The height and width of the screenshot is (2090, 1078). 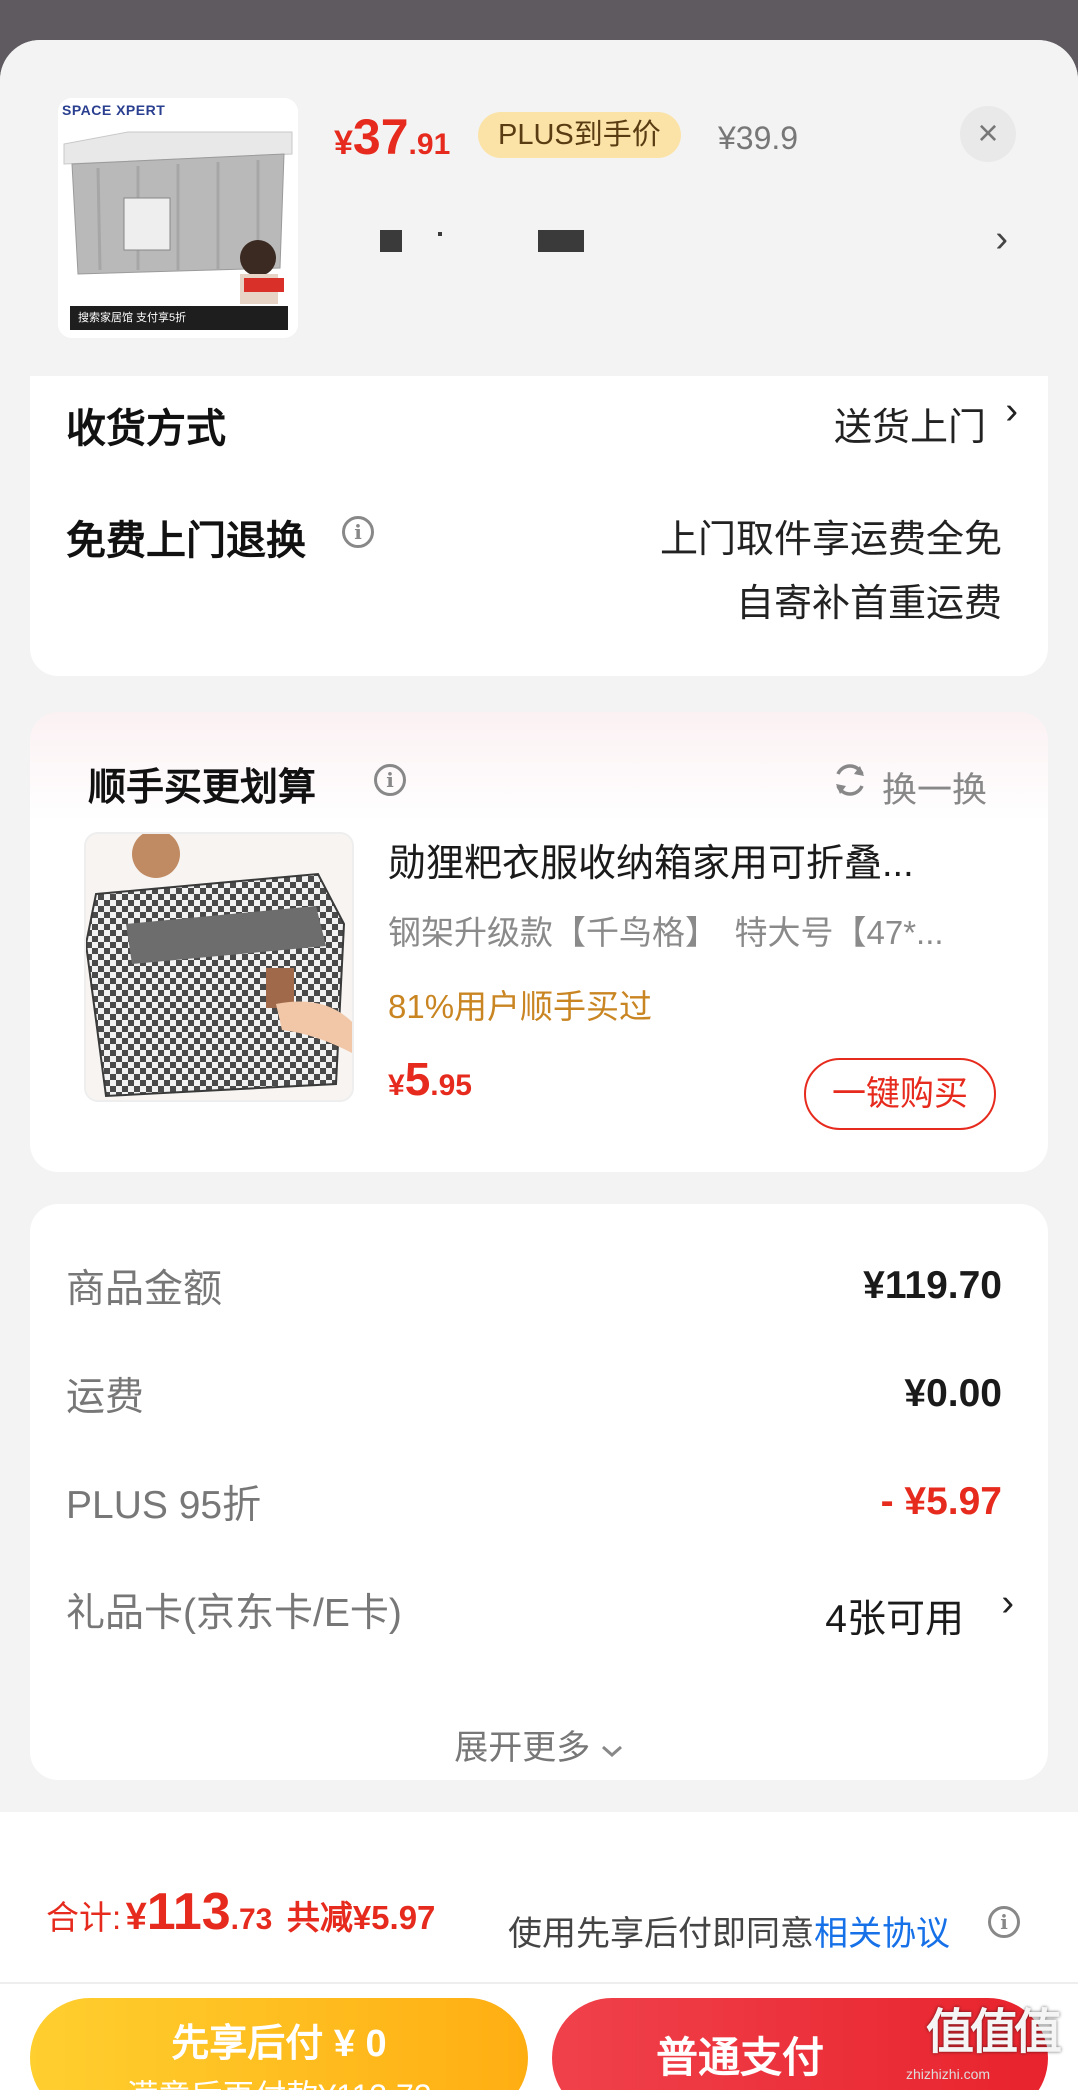 What do you see at coordinates (910, 423) in the screenshot?
I see `delivery-method-value: 送货上门` at bounding box center [910, 423].